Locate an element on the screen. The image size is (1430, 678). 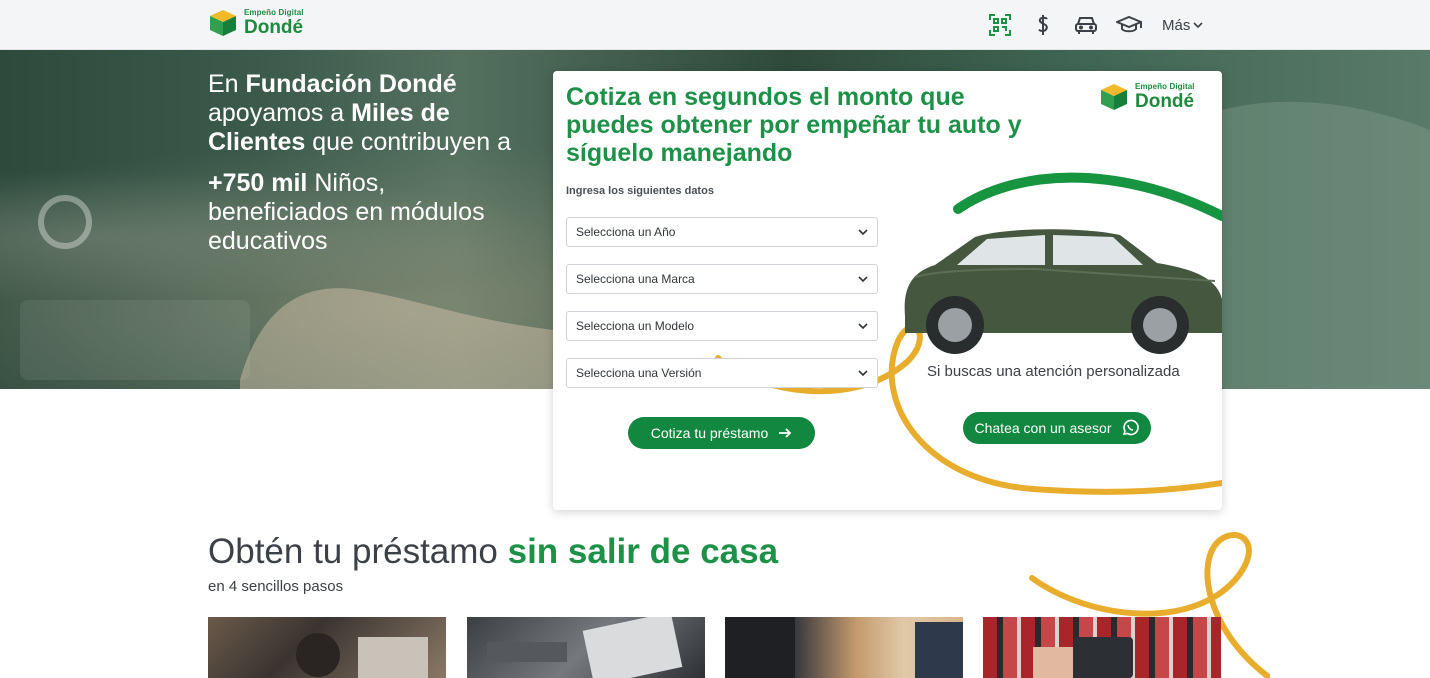
hero-line1-text: En is located at coordinates (227, 84).